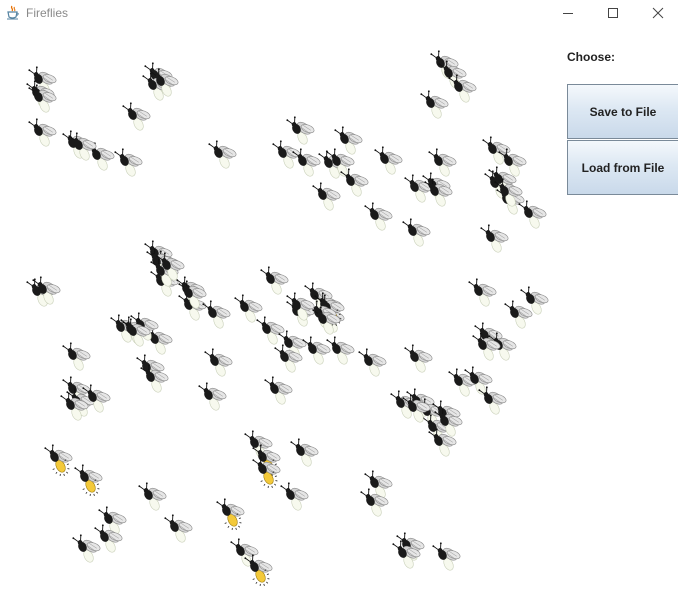 The image size is (678, 592). I want to click on java-cup-icon, so click(13, 12).